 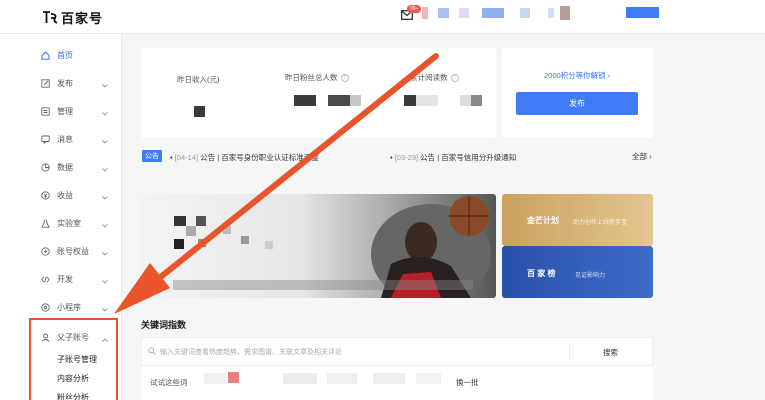 I want to click on sidebar-item-income: 收益, so click(x=61, y=195).